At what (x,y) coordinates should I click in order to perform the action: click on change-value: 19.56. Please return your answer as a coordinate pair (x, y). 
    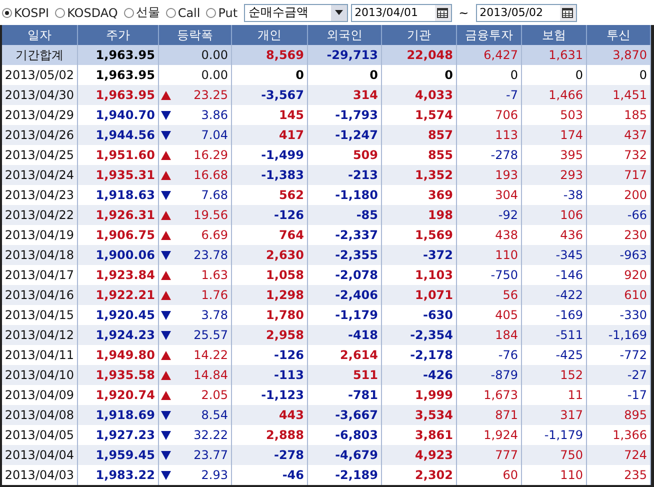
    Looking at the image, I should click on (211, 215).